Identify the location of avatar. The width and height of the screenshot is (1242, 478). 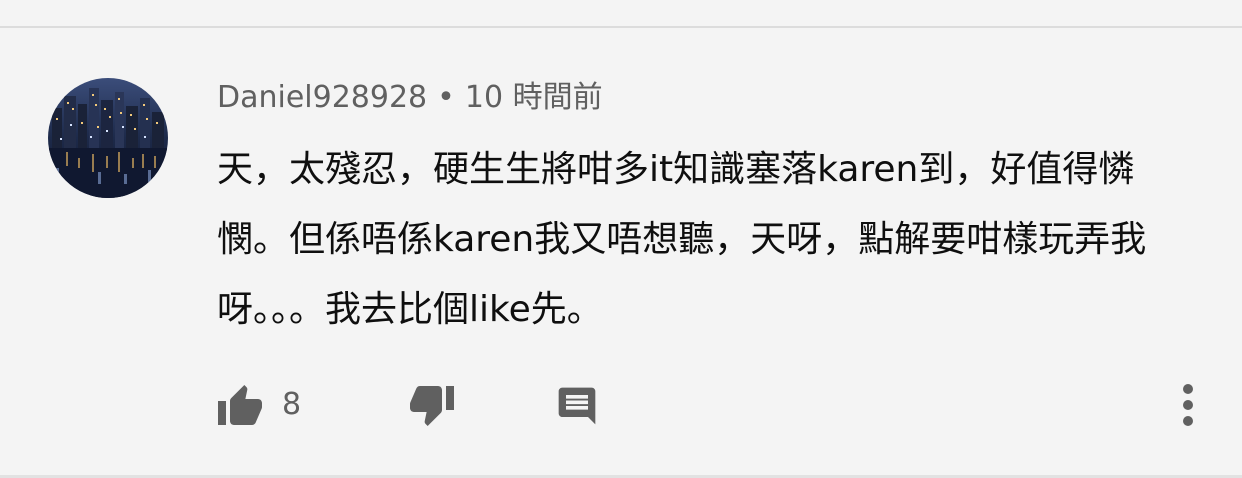
(108, 138).